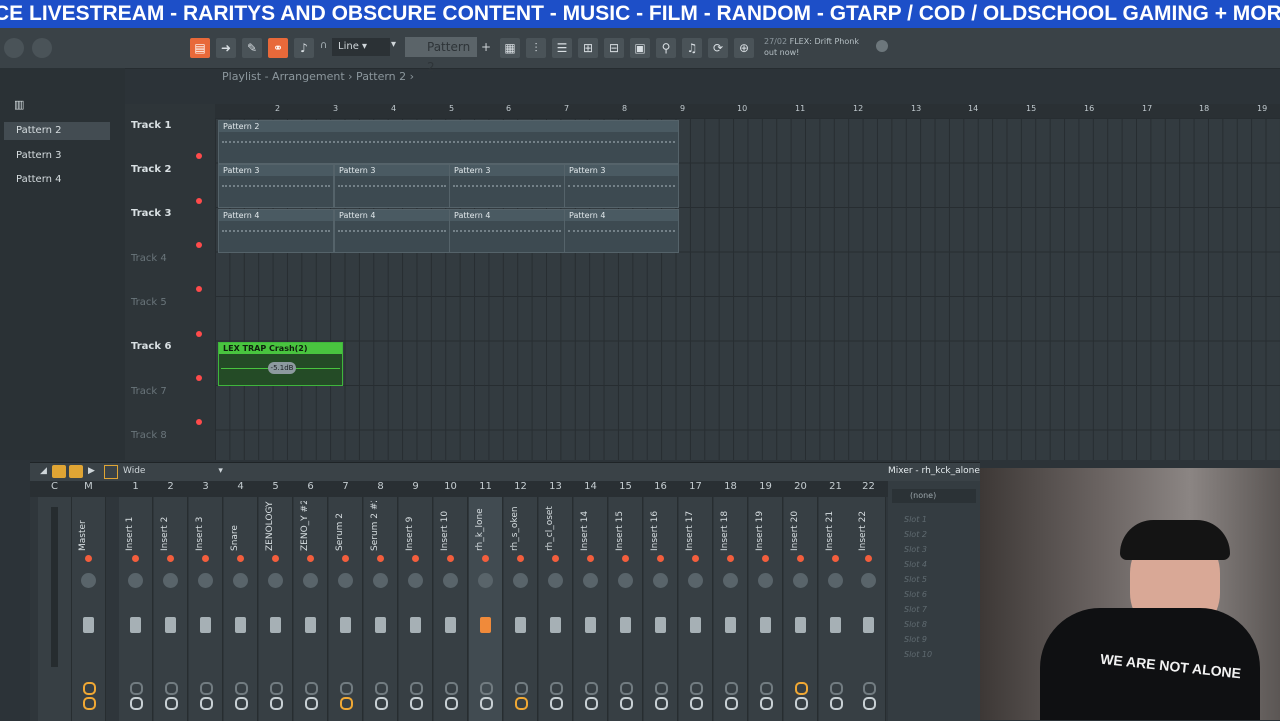 This screenshot has height=721, width=1280. What do you see at coordinates (915, 609) in the screenshot?
I see `fx-slot: Slot 7` at bounding box center [915, 609].